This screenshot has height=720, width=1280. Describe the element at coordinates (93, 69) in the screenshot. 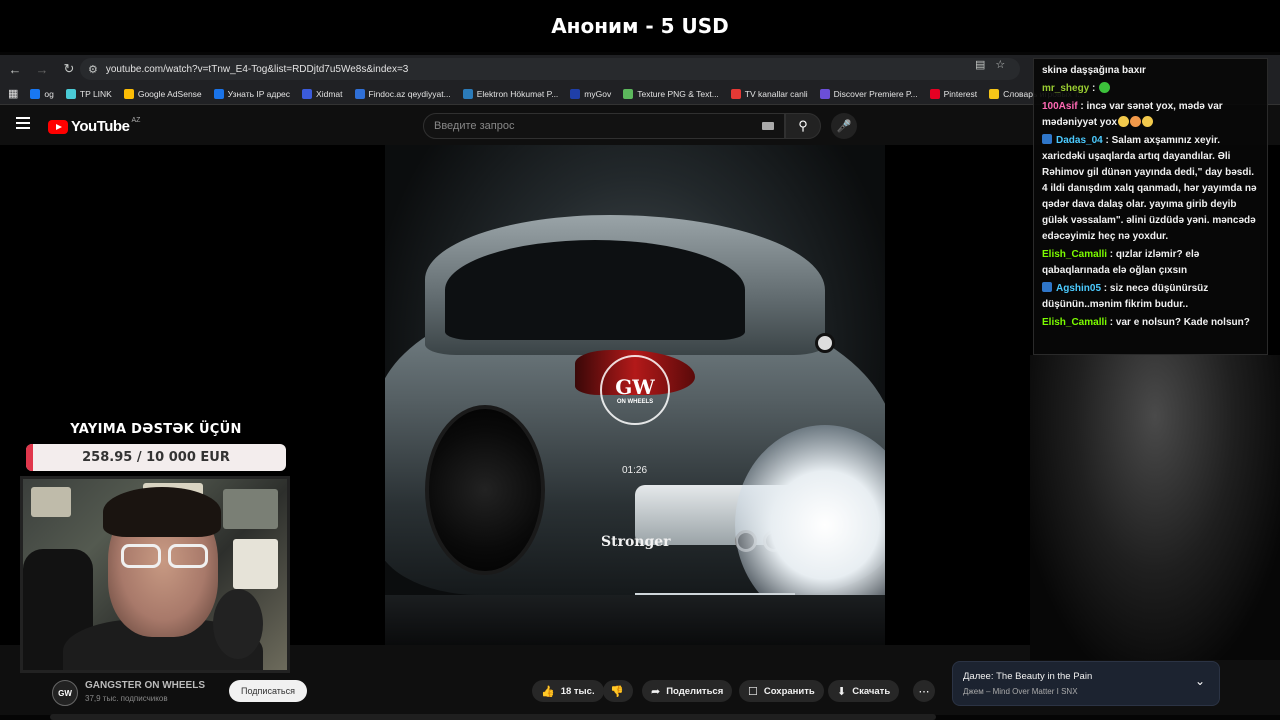

I see `site-info-icon: ⚙` at that location.